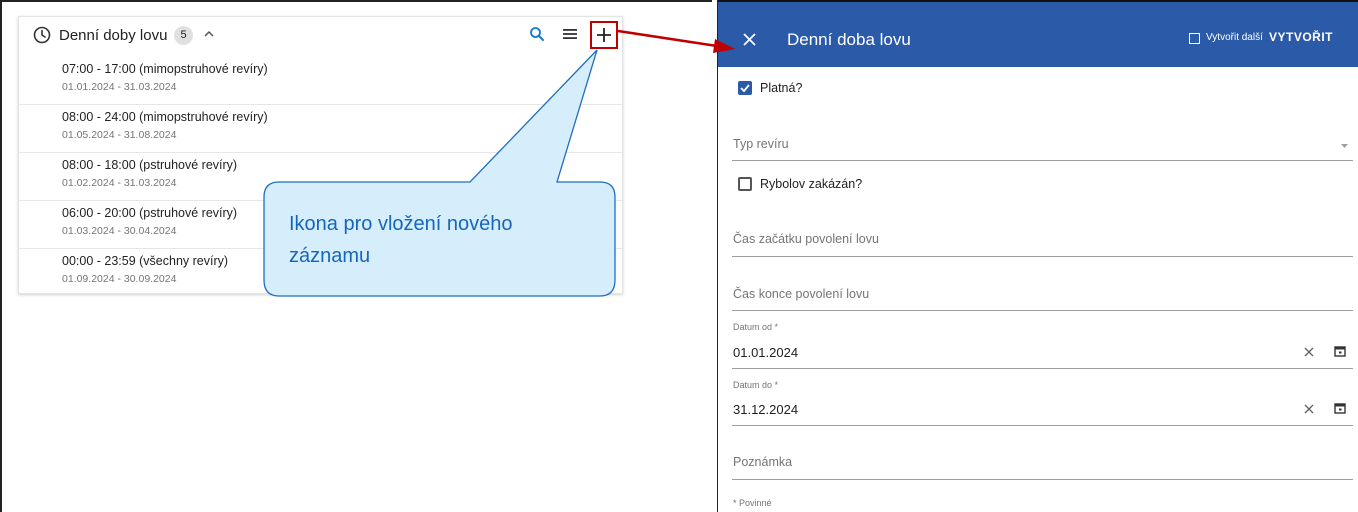 This screenshot has width=1358, height=512. I want to click on annotation-arrow, so click(676, 41).